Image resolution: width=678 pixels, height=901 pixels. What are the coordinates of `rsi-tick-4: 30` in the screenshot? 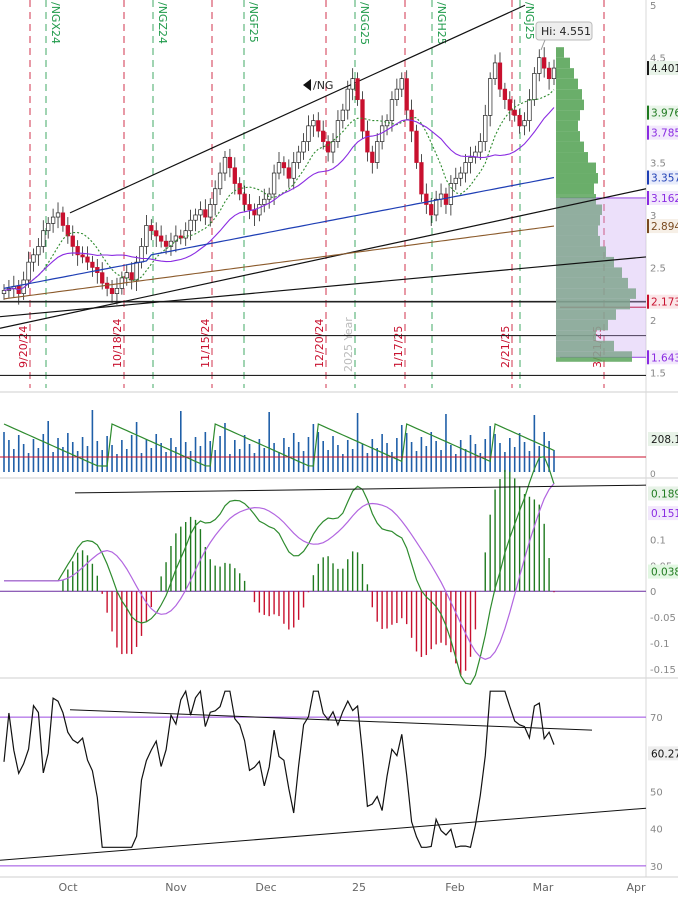 It's located at (656, 867).